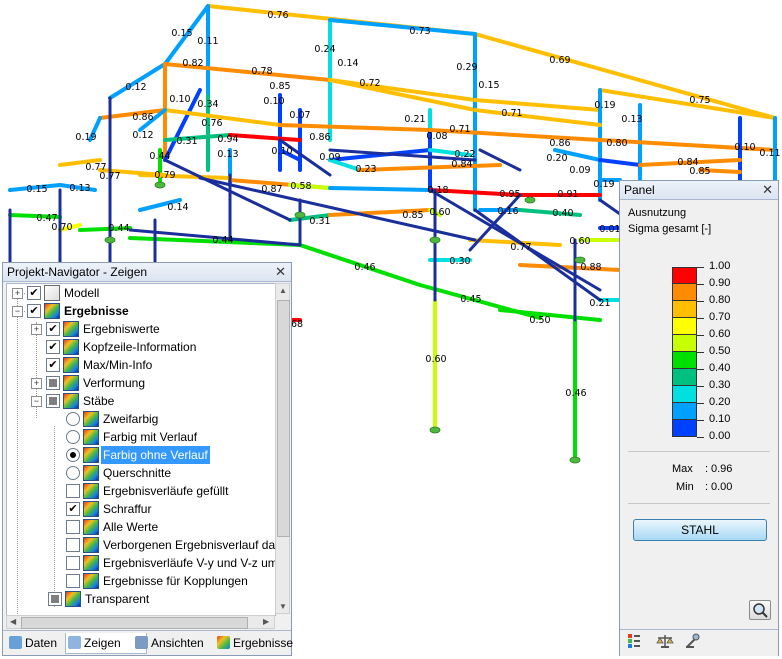  I want to click on member-utilization-label: 0.13, so click(79, 188).